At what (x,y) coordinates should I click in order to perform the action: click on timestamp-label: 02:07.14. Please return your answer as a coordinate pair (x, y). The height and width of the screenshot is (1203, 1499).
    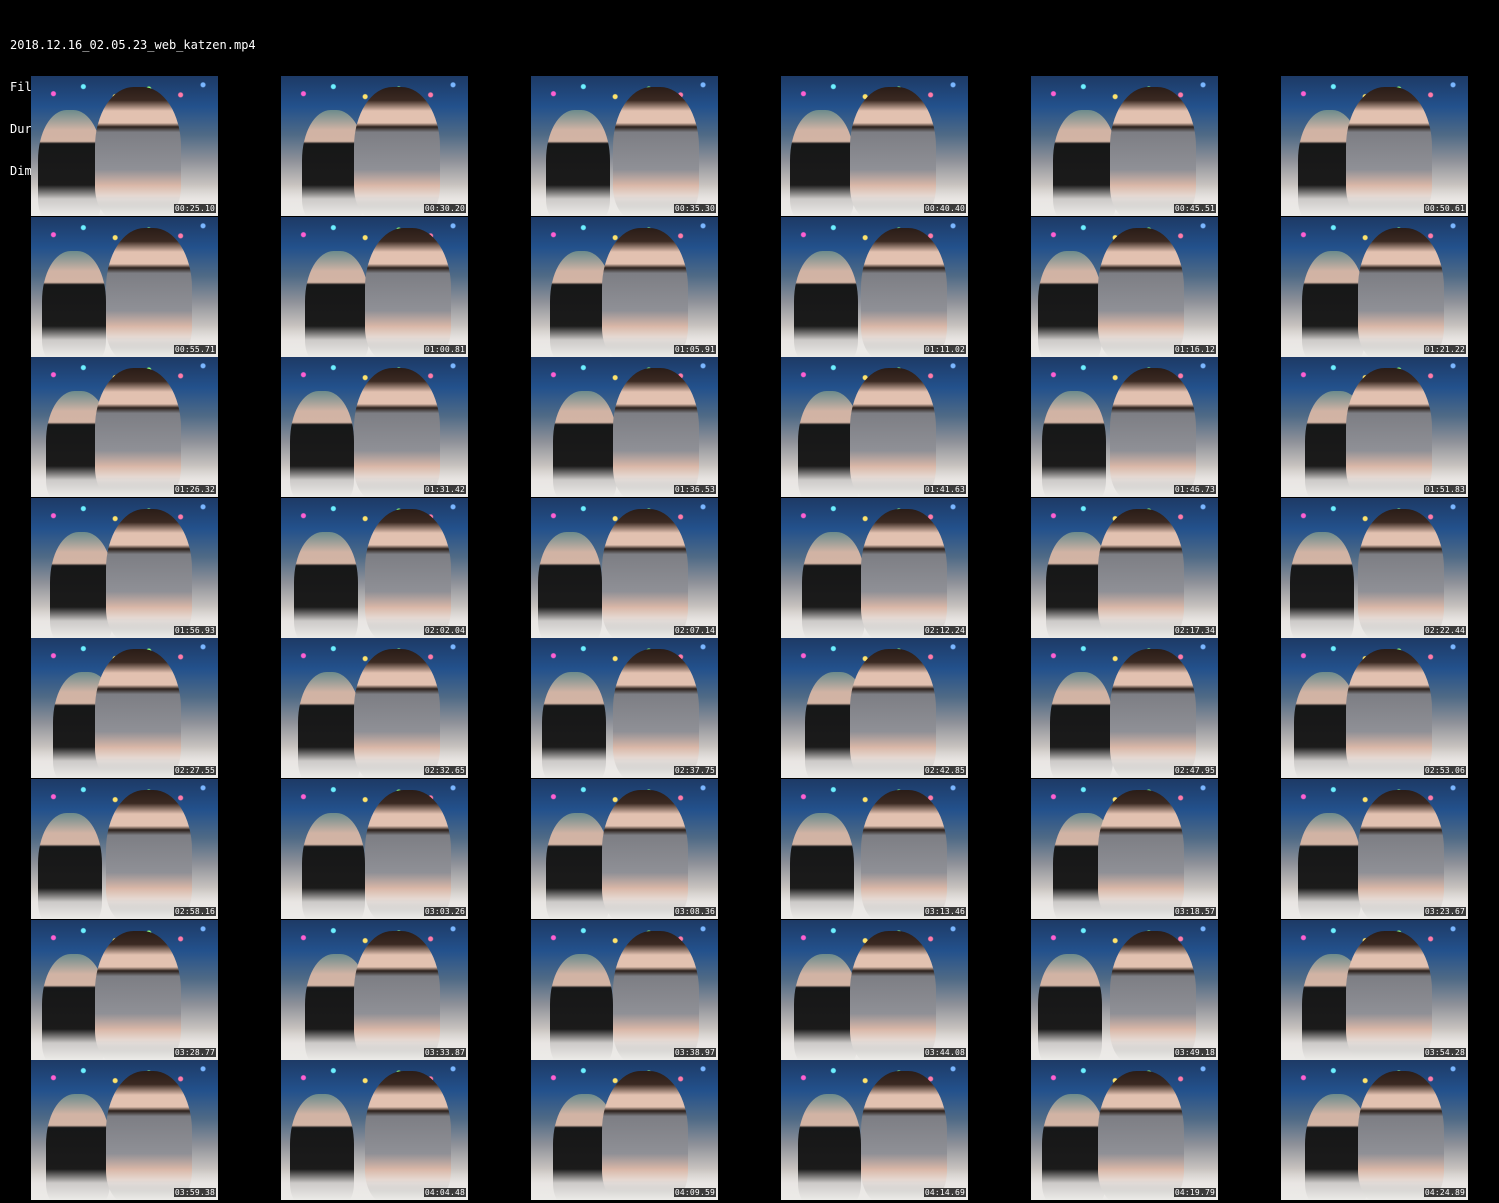
    Looking at the image, I should click on (694, 630).